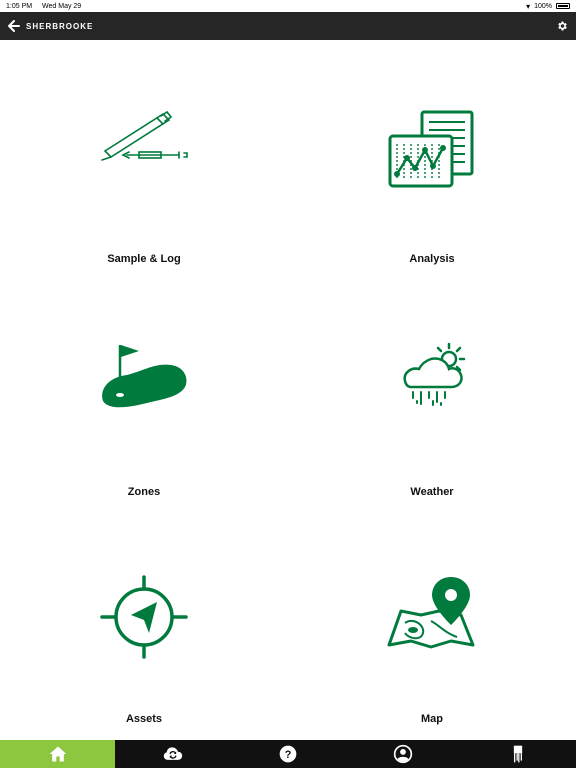 The width and height of the screenshot is (576, 768). Describe the element at coordinates (434, 375) in the screenshot. I see `cloud-sun-rain-icon` at that location.